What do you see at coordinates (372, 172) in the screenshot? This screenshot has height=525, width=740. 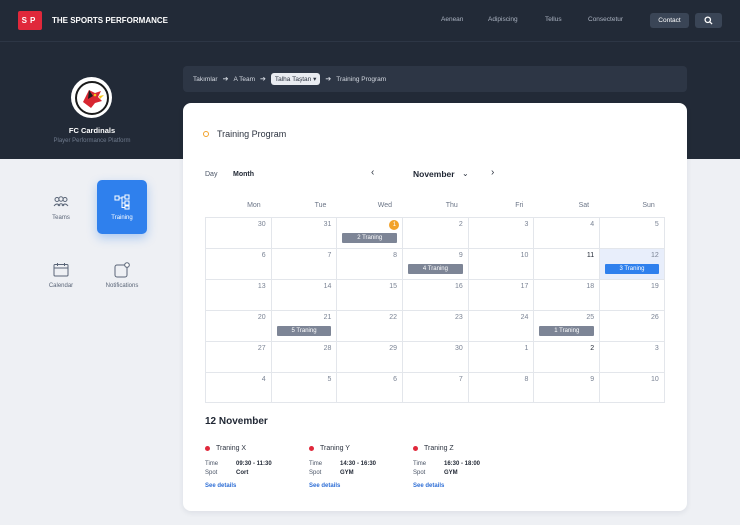 I see `previous-month-button: ‹` at bounding box center [372, 172].